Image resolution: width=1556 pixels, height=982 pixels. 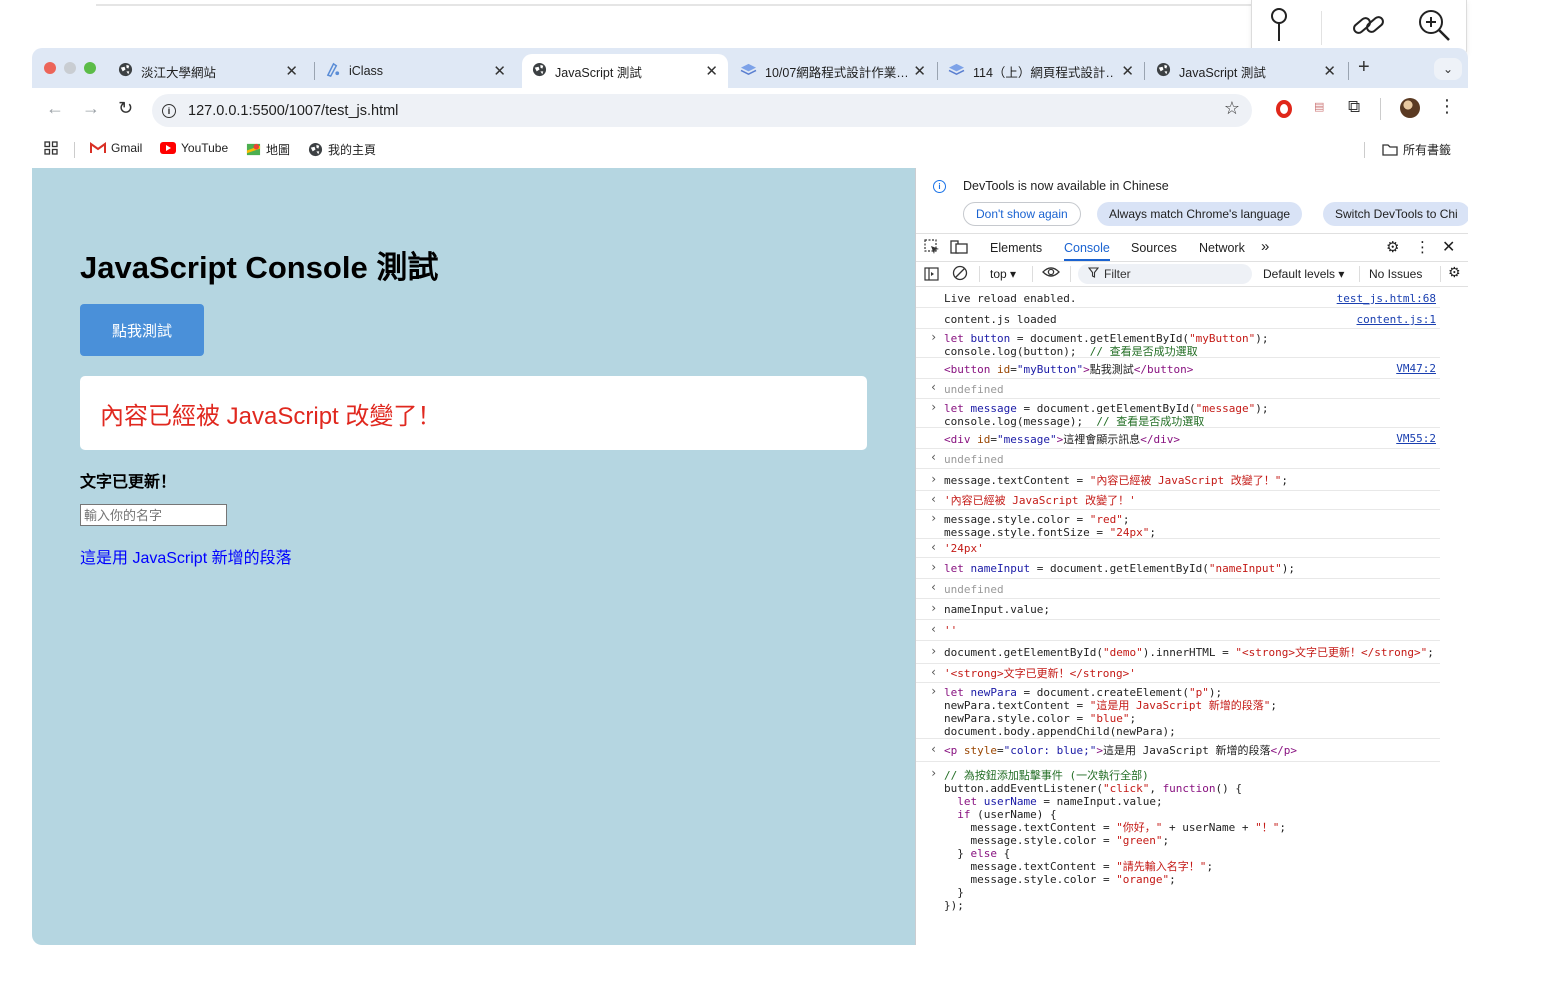 I want to click on console-result-row: ‹ '內容已經被 JavaScript 改變了！', so click(x=1178, y=500).